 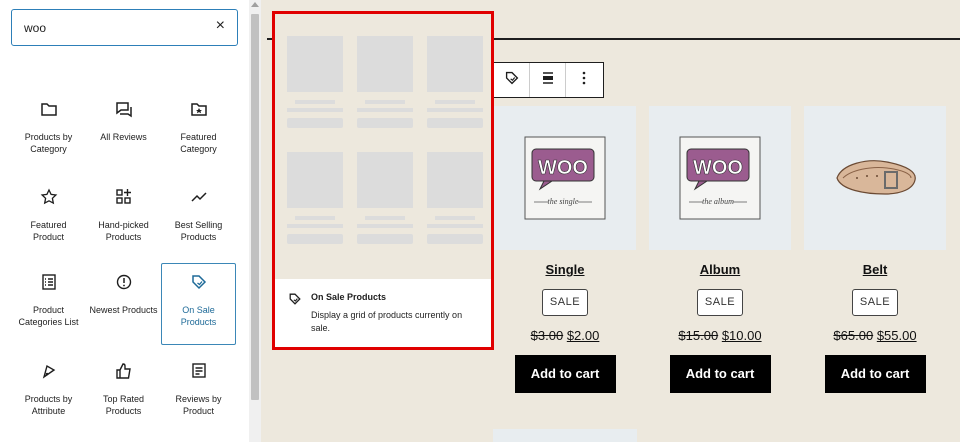 I want to click on inserter-scrollbar, so click(x=255, y=221).